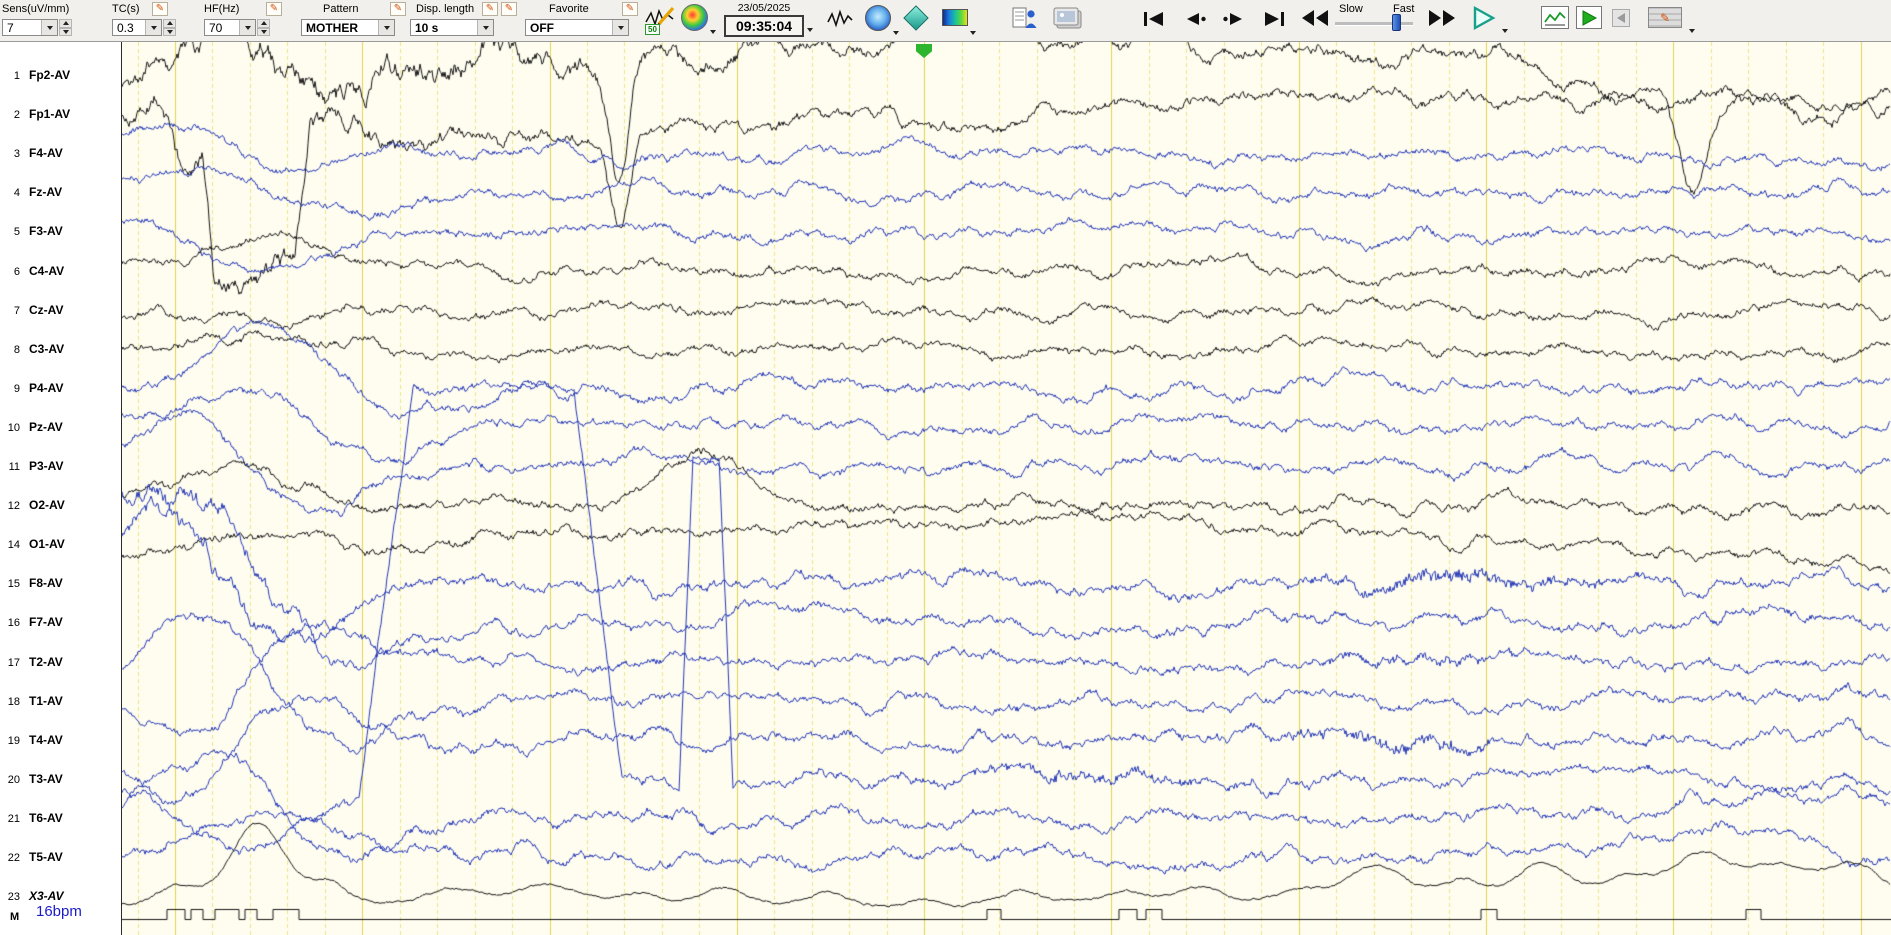  Describe the element at coordinates (31, 427) in the screenshot. I see `channel-row-Pz-AV: 10 Pz-AV` at that location.